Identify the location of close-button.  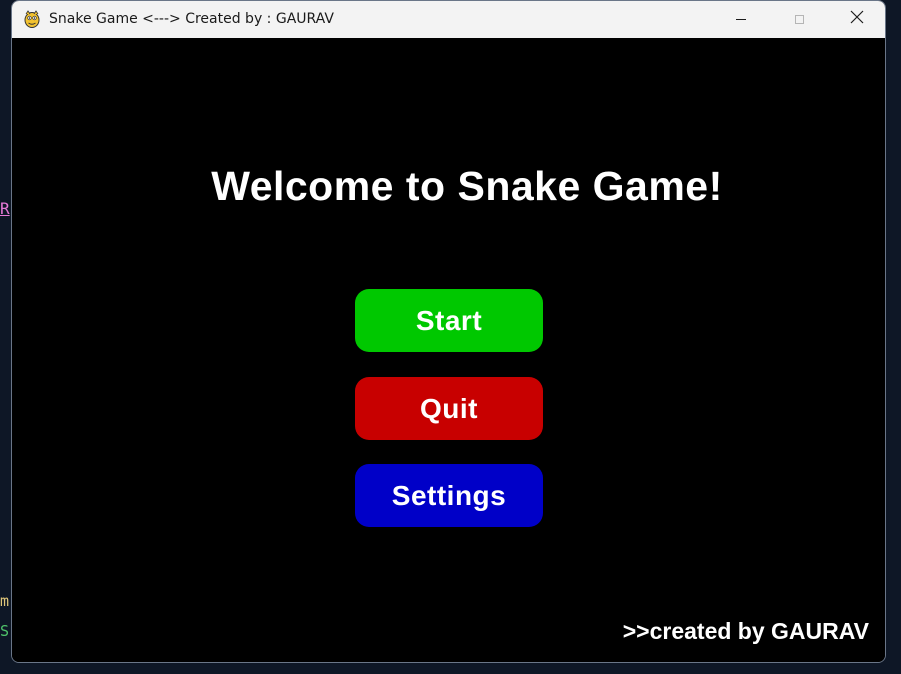
(856, 19).